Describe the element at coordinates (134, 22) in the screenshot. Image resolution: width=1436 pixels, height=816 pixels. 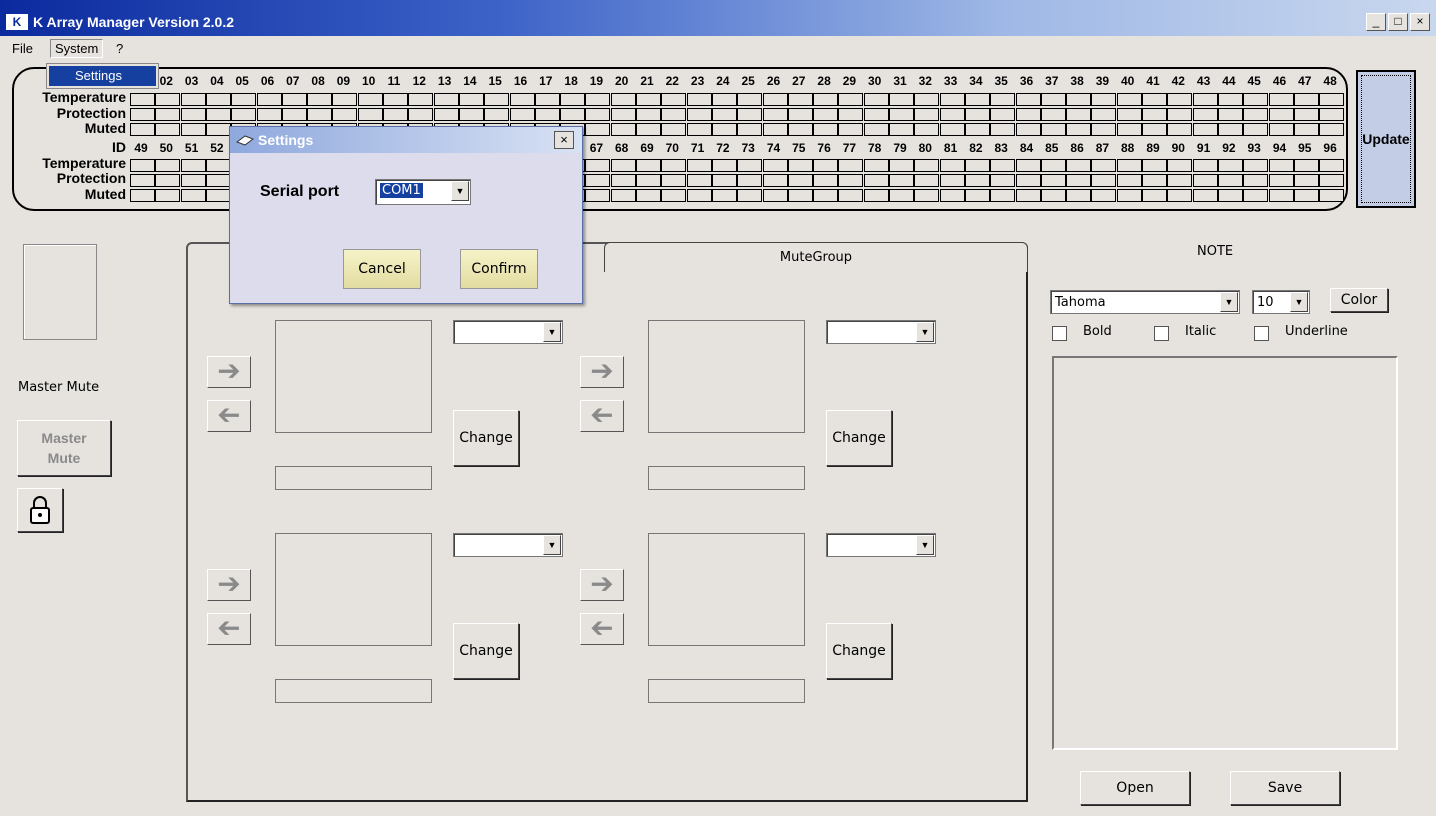
I see `window-title: K Array Manager Version 2.0.2` at that location.